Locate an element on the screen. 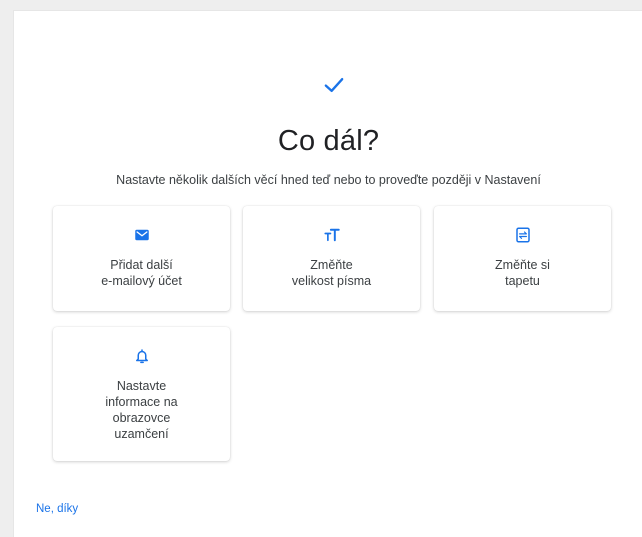 This screenshot has width=642, height=537. change-font-size-label: Změňte velikost písma is located at coordinates (331, 273).